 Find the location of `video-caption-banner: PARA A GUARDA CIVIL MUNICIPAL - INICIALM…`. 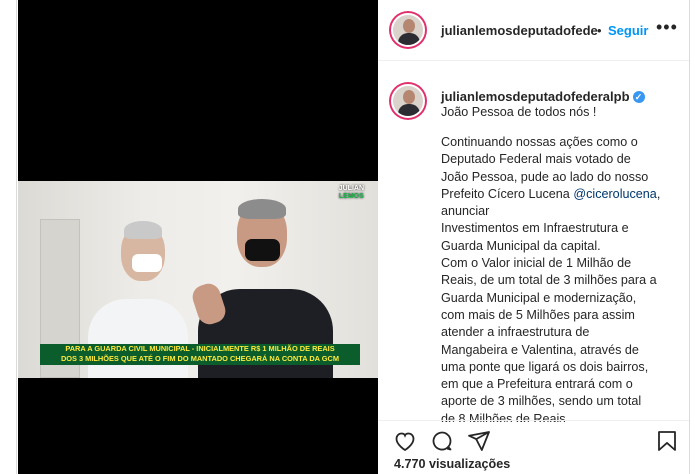

video-caption-banner: PARA A GUARDA CIVIL MUNICIPAL - INICIALM… is located at coordinates (200, 354).